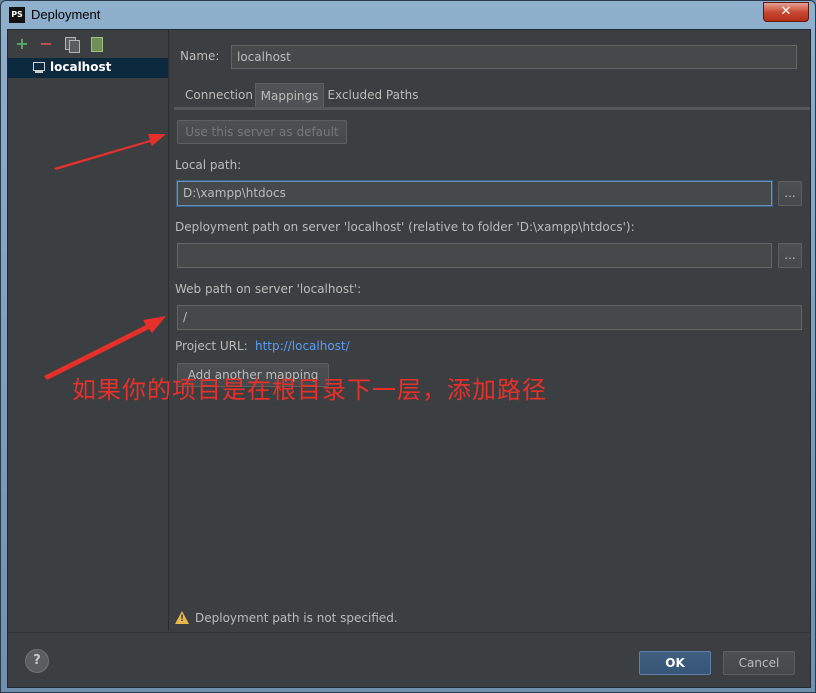 Image resolution: width=816 pixels, height=693 pixels. Describe the element at coordinates (474, 193) in the screenshot. I see `local-path-field: D:\xampp\htdocs` at that location.